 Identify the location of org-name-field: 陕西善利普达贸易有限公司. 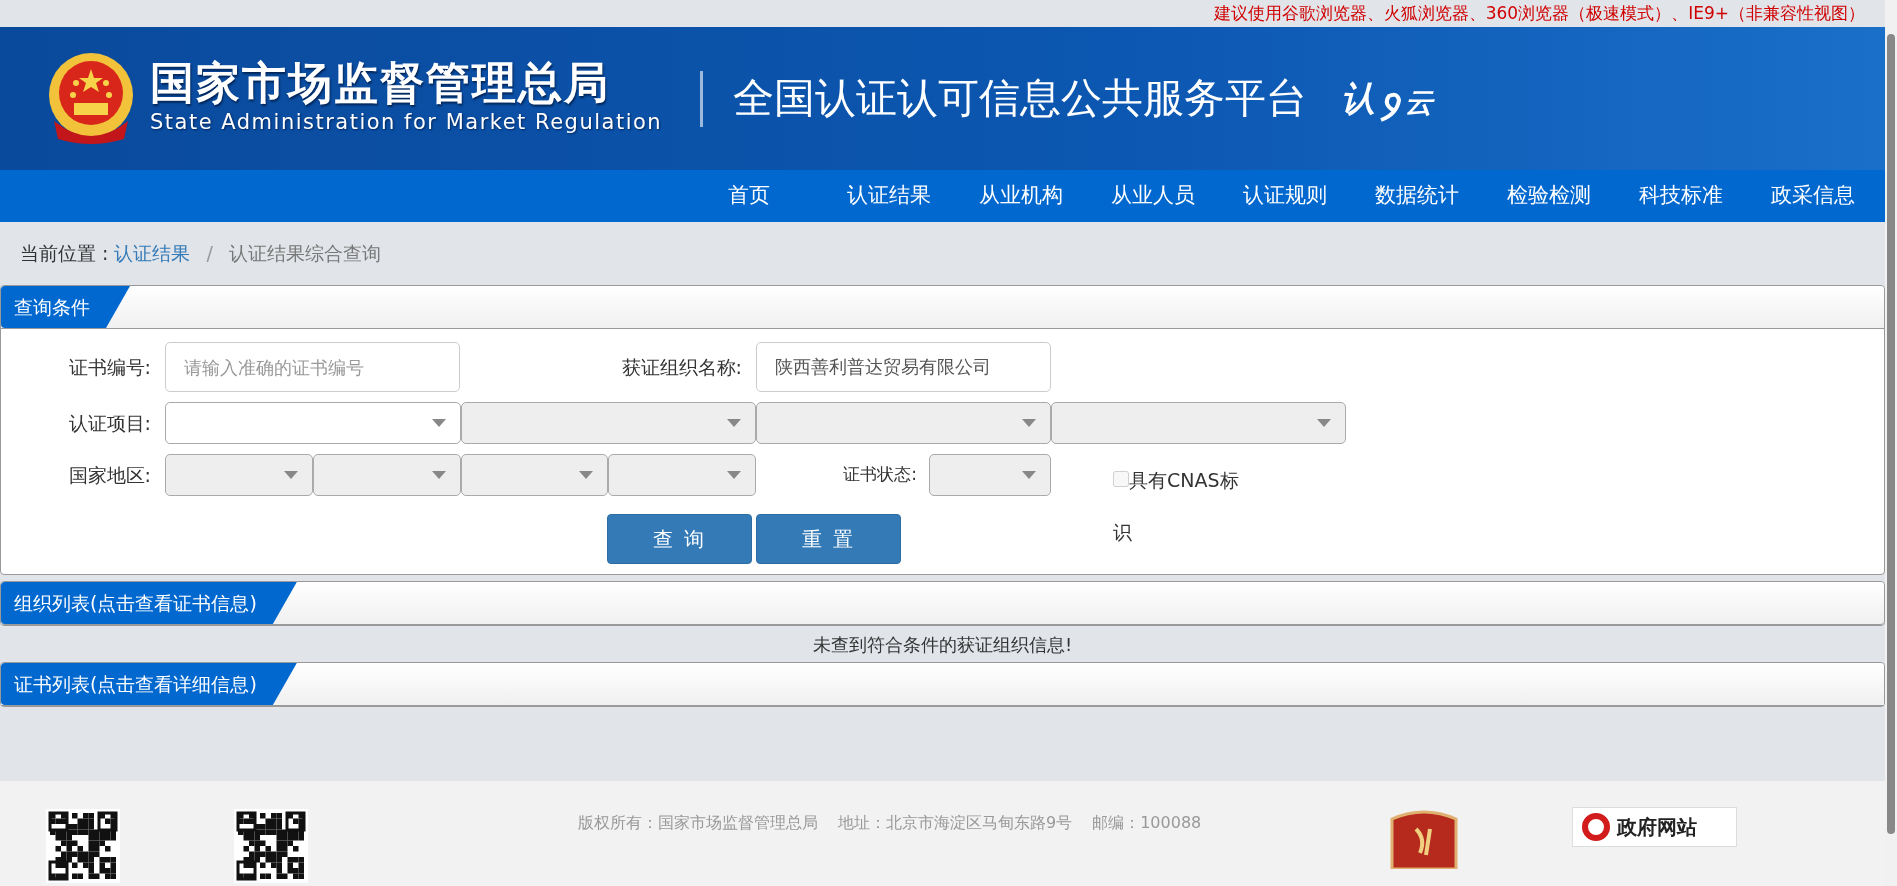
(903, 367).